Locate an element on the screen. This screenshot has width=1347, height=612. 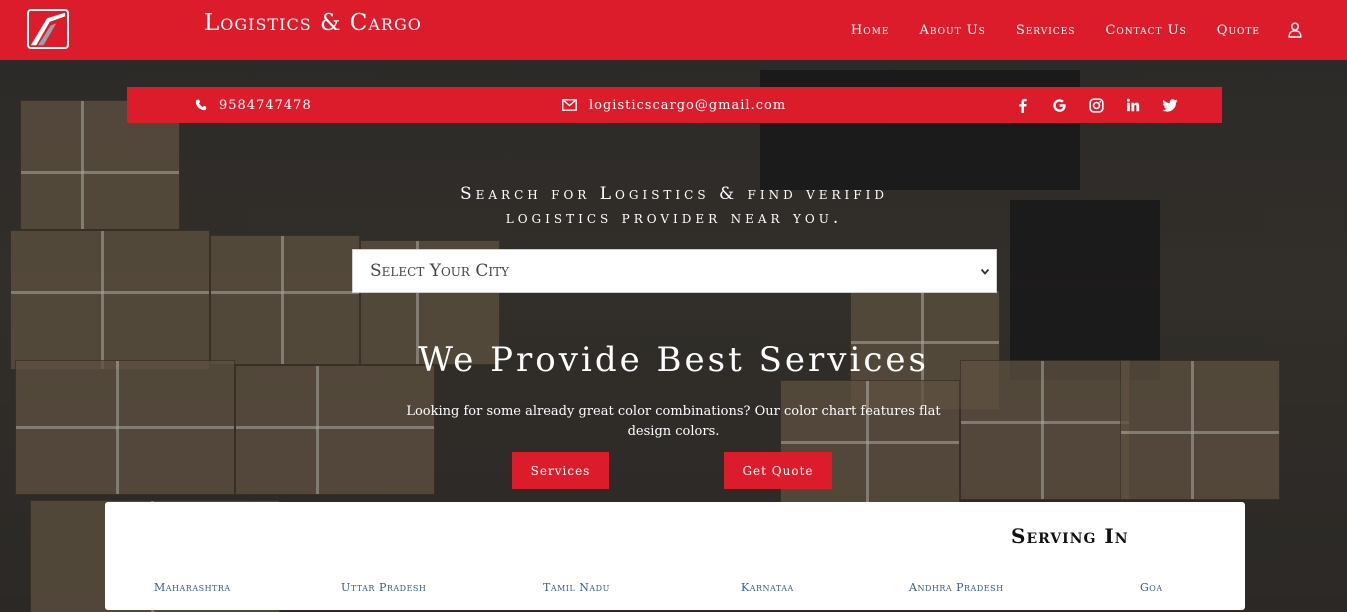
logo-swoosh-icon is located at coordinates (48, 29).